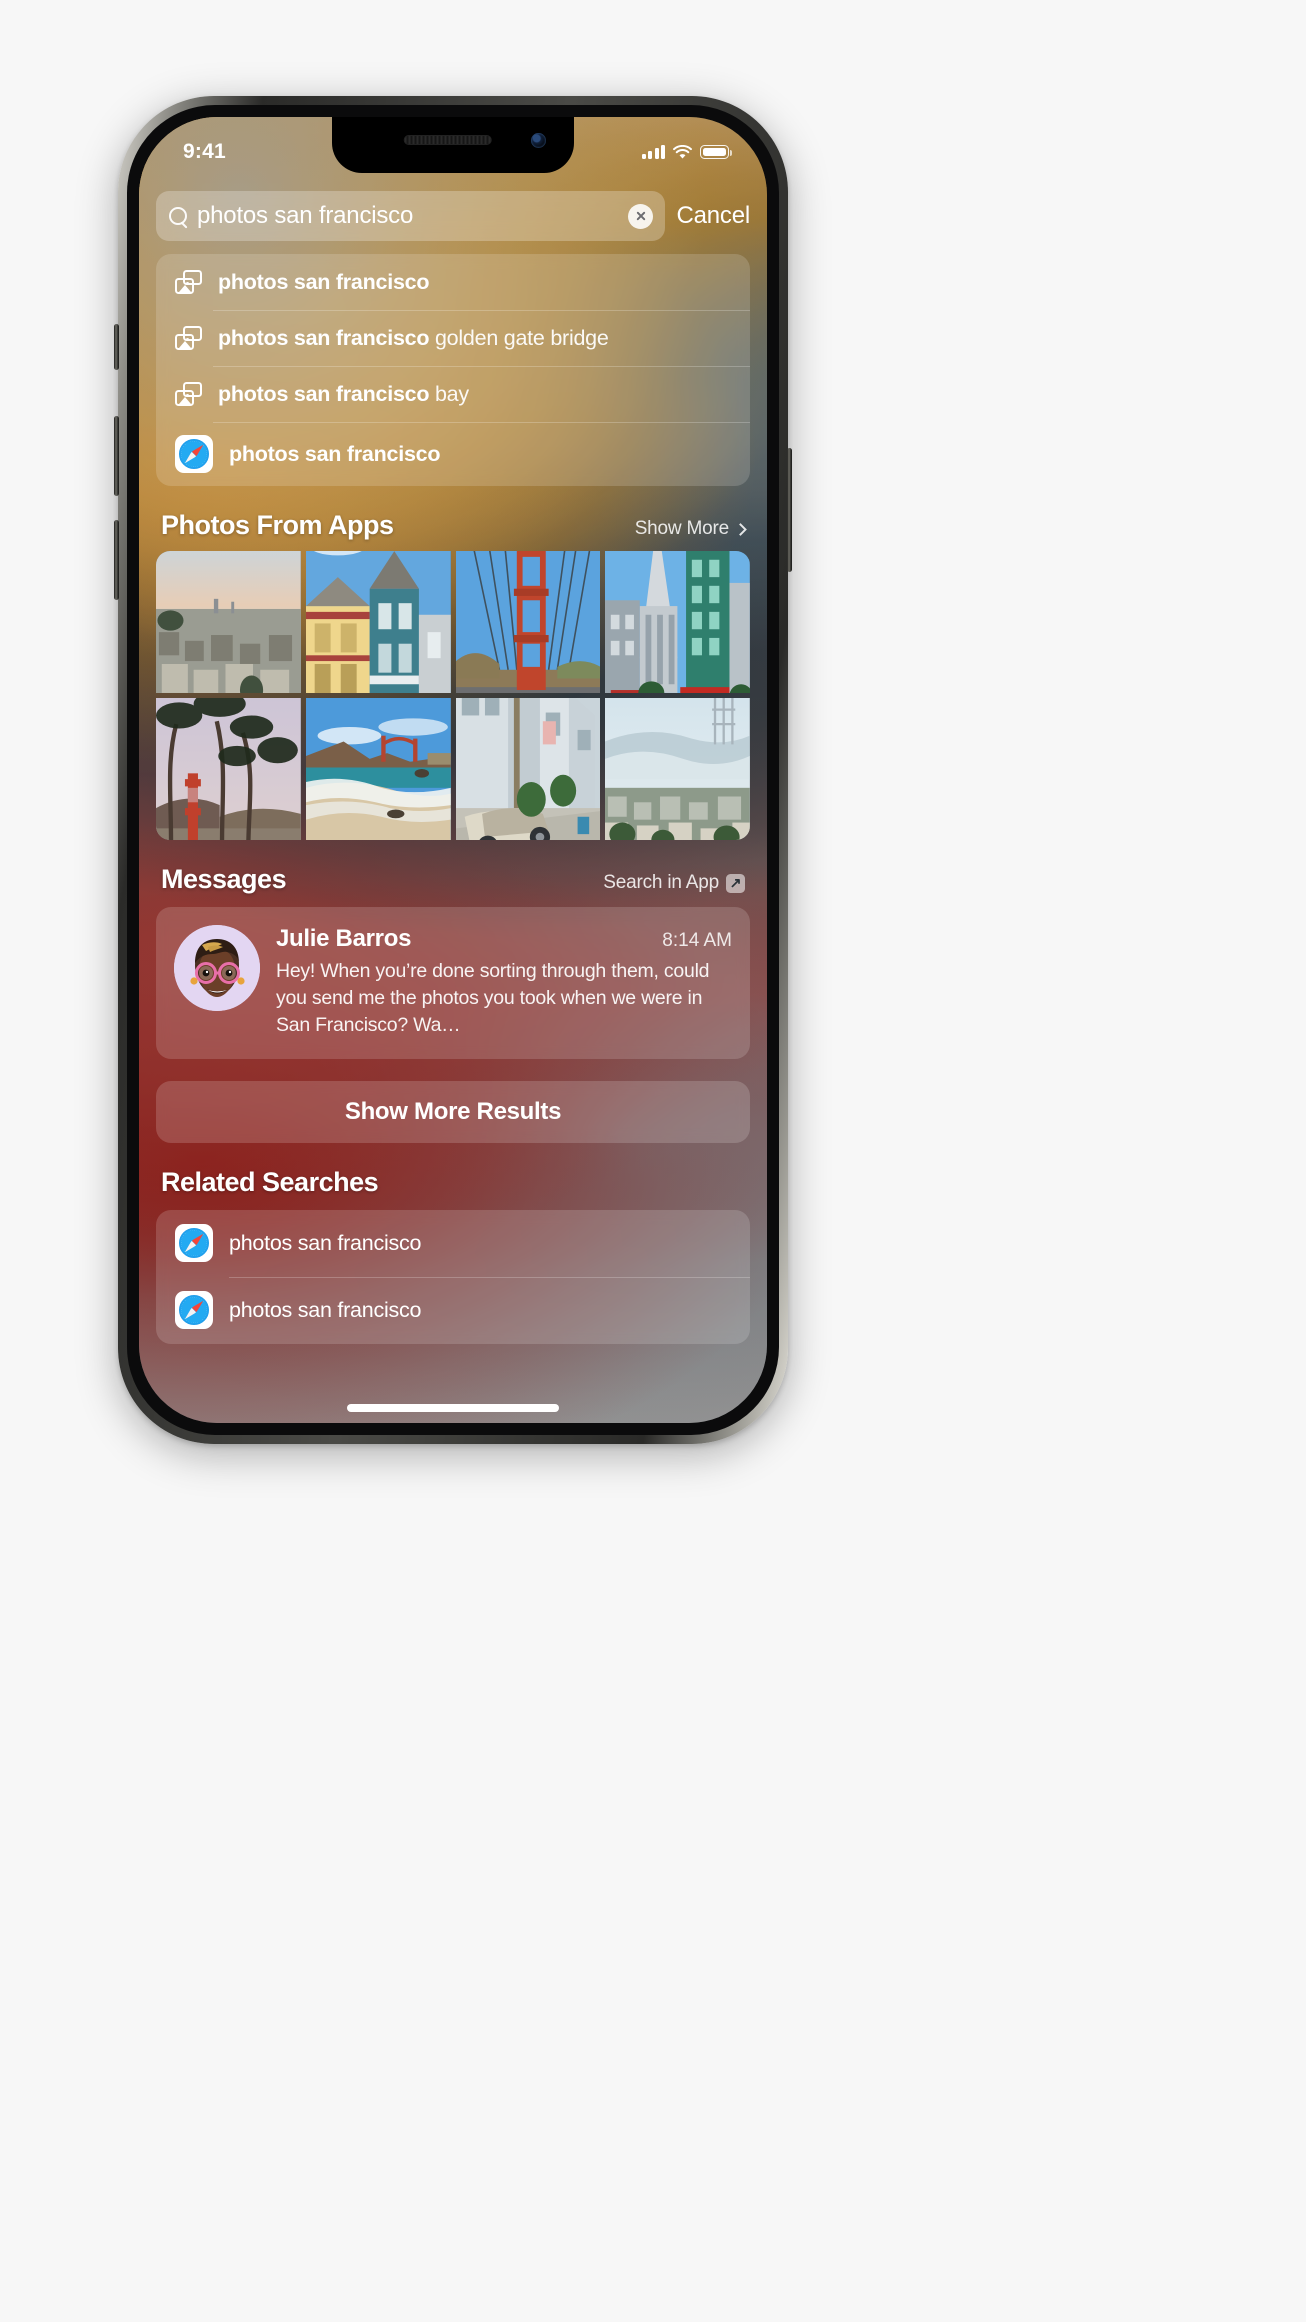 This screenshot has width=1306, height=2322. Describe the element at coordinates (344, 938) in the screenshot. I see `message-sender: Julie Barros` at that location.